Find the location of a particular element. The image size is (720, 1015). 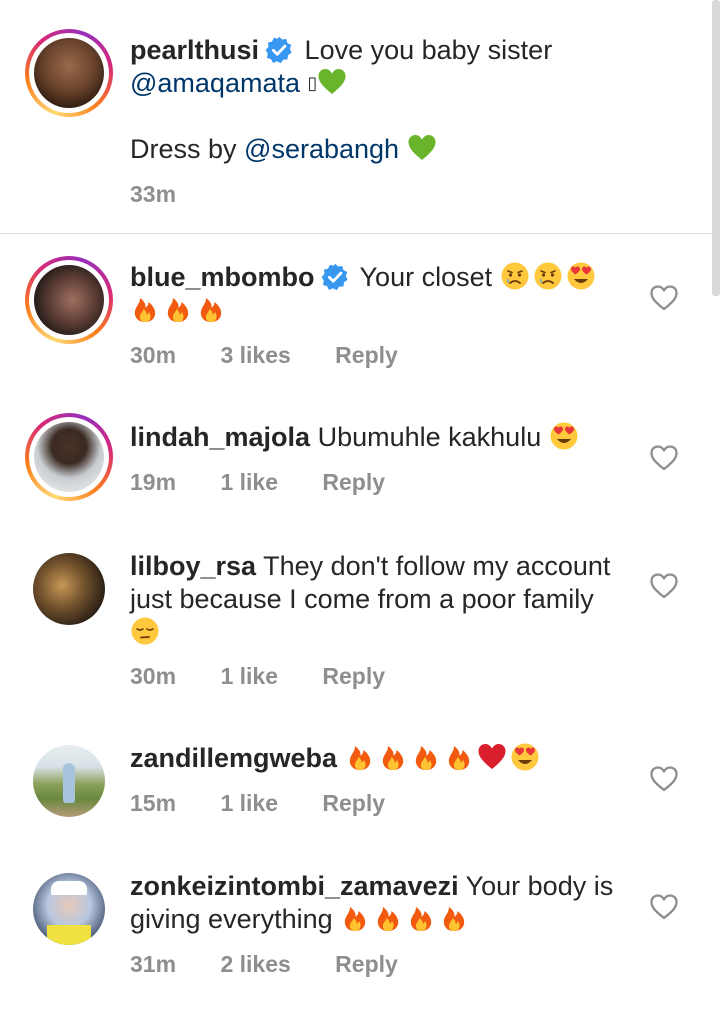

comment-username: lilboy_rsa is located at coordinates (193, 566).